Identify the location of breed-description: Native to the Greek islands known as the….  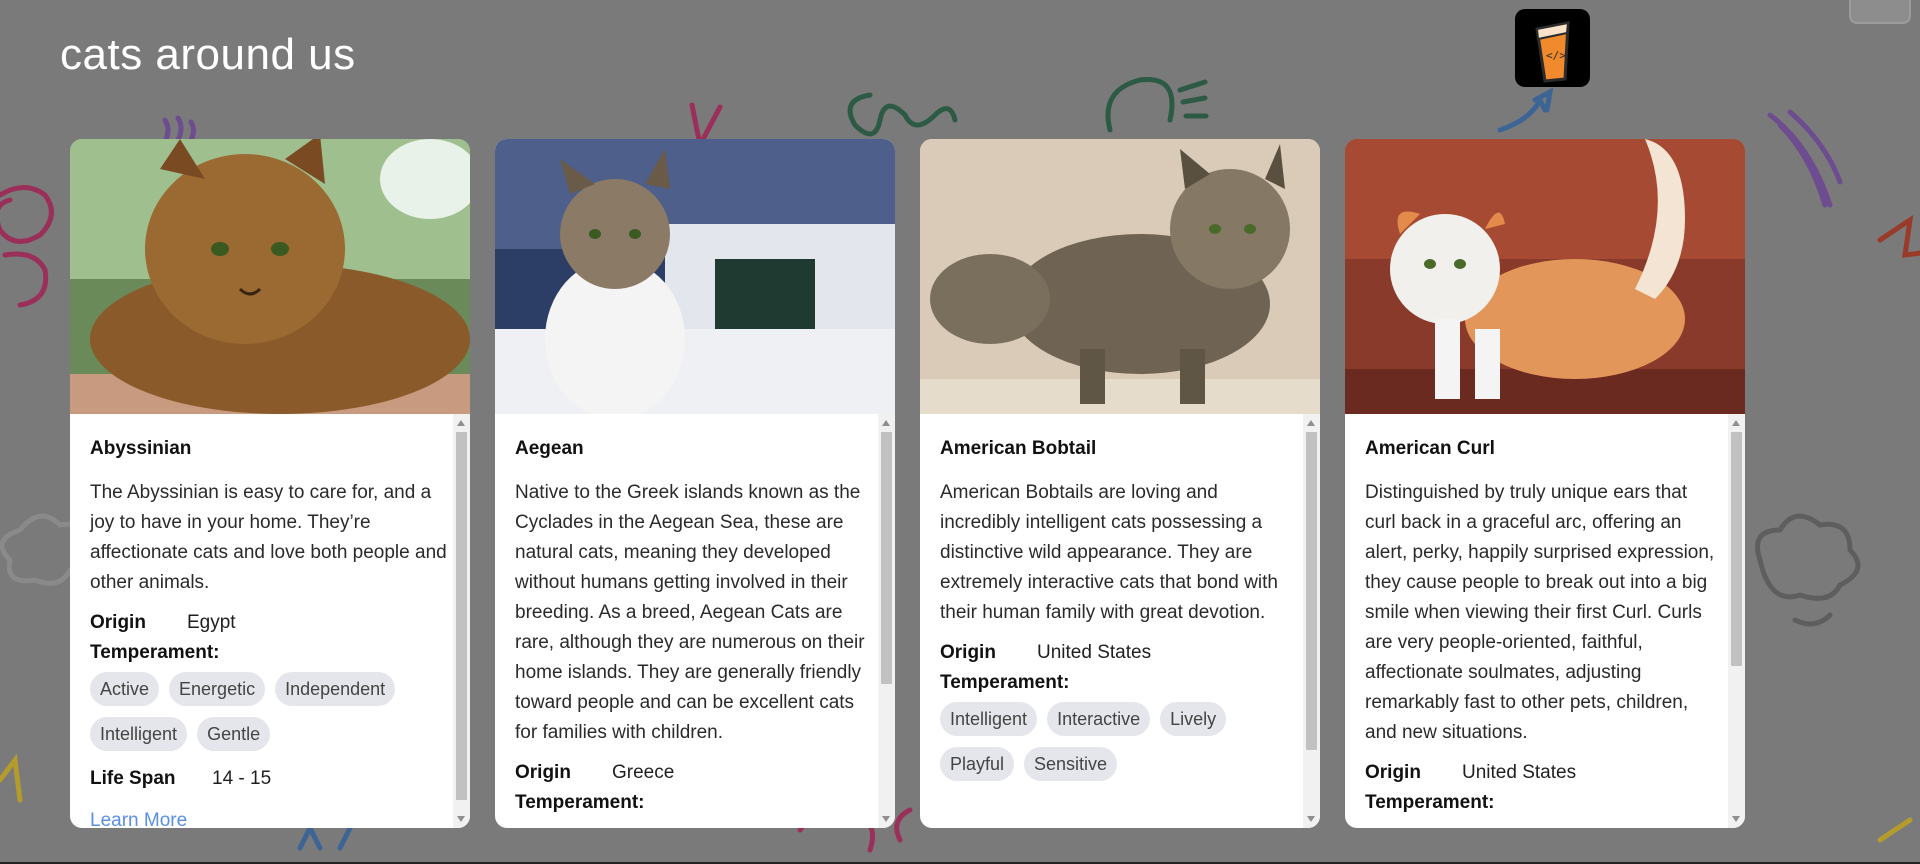
(690, 612).